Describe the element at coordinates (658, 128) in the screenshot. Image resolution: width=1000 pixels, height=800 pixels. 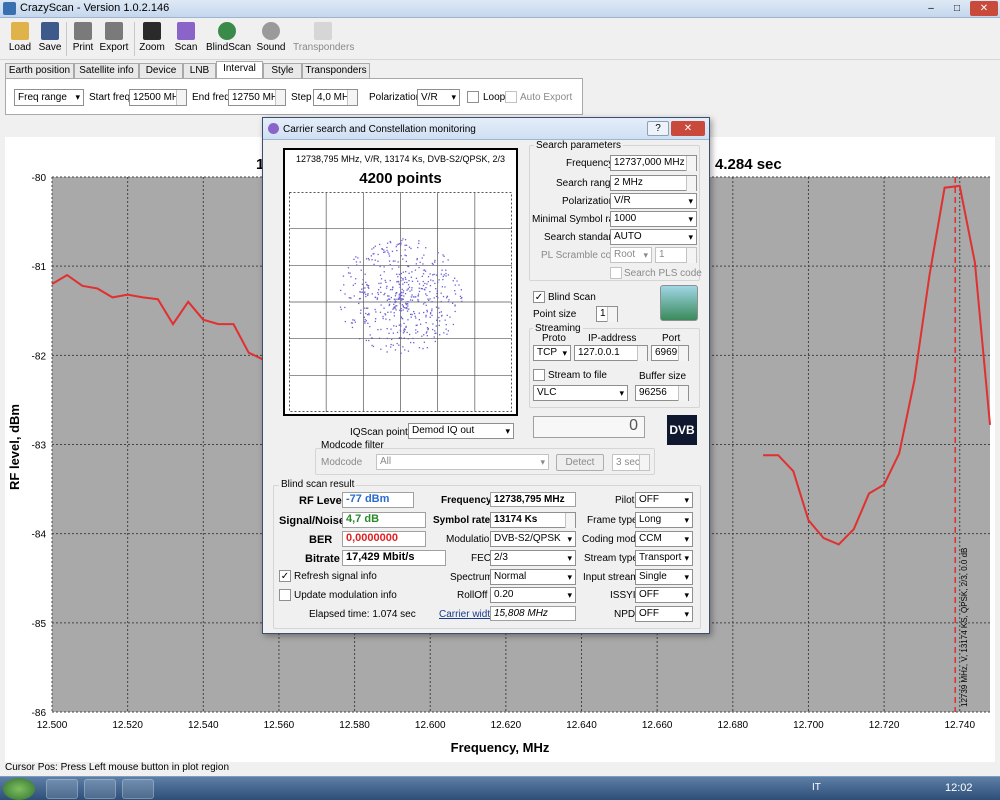
I see `dialog-help-button: ?` at that location.